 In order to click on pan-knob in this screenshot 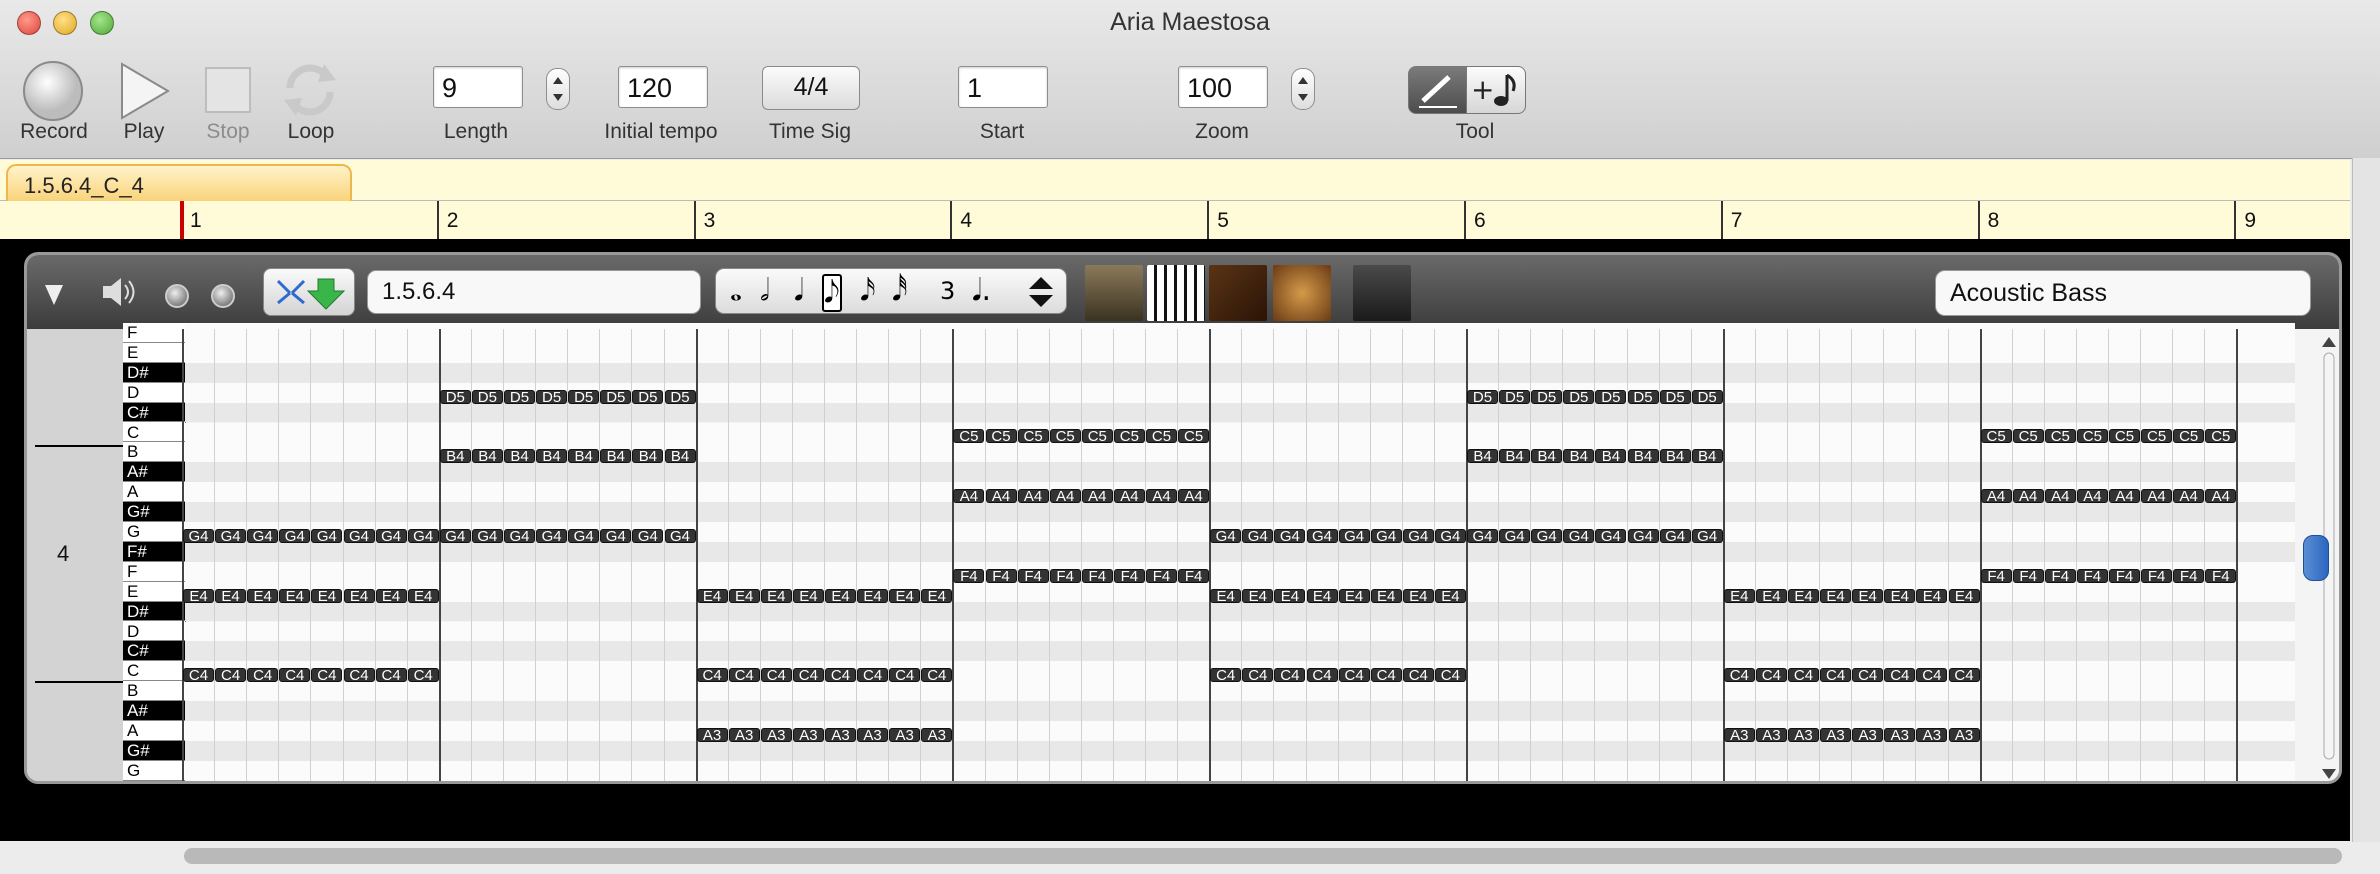, I will do `click(223, 296)`.